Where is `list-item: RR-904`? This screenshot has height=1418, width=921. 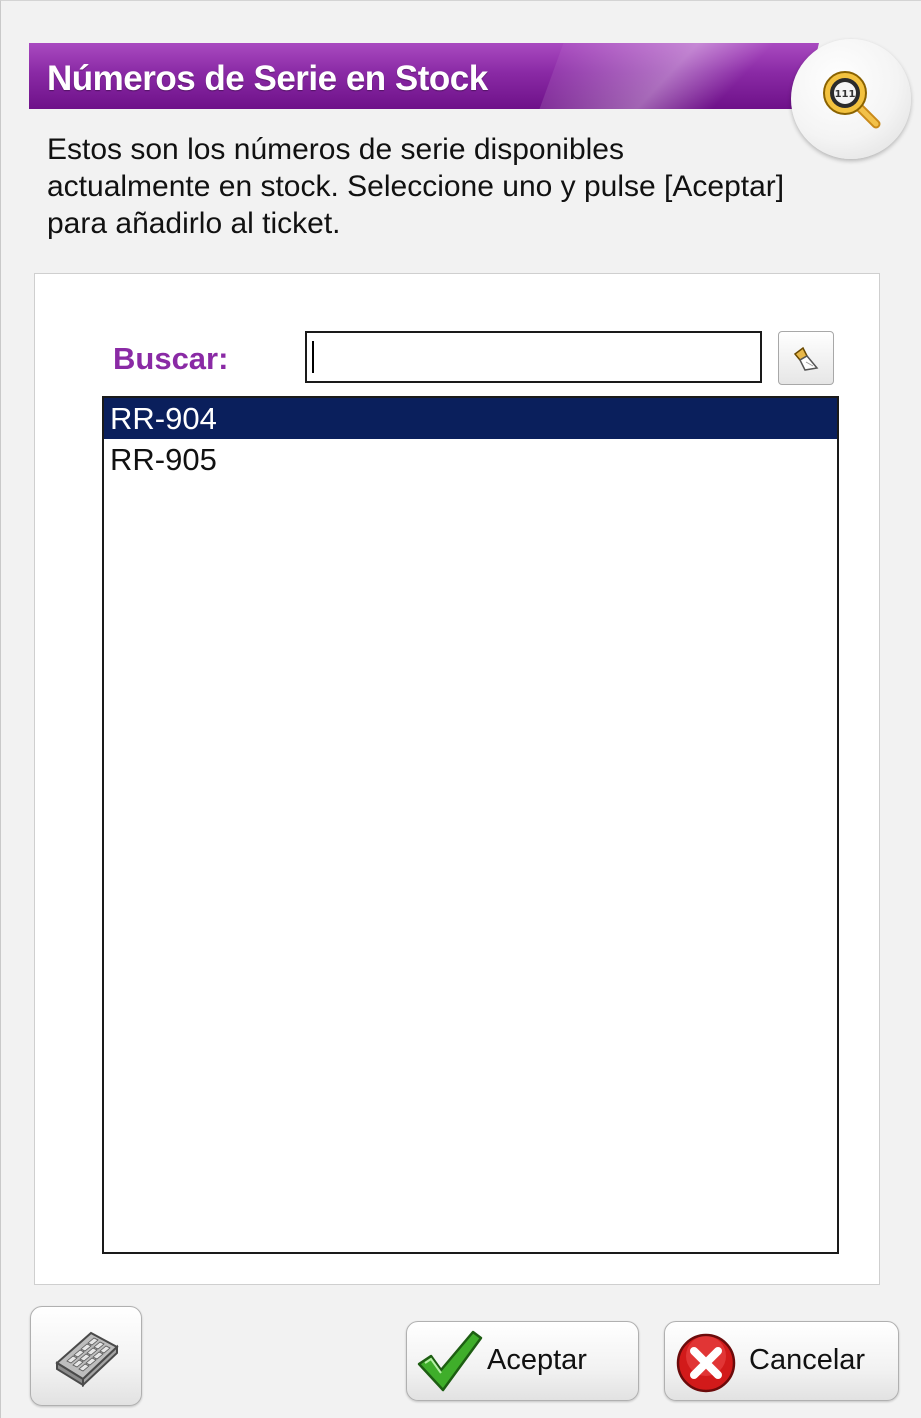
list-item: RR-904 is located at coordinates (470, 418).